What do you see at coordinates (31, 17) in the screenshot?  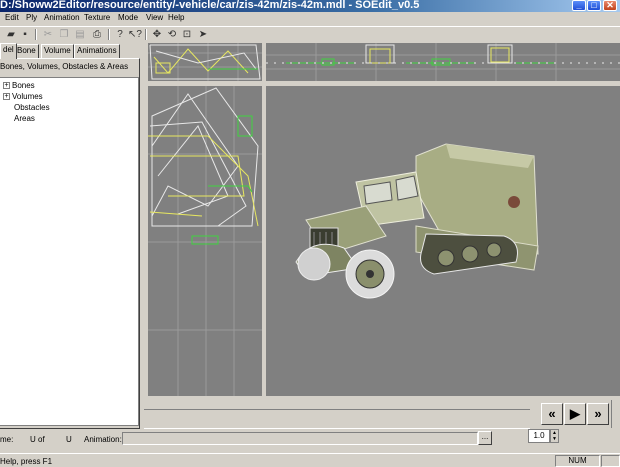 I see `menu-ply: Ply` at bounding box center [31, 17].